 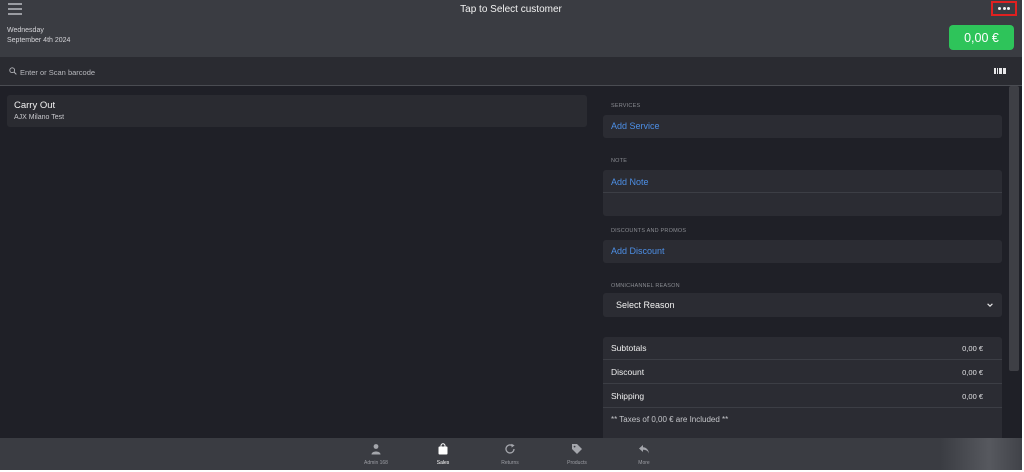 What do you see at coordinates (628, 396) in the screenshot?
I see `shipping-label: Shipping` at bounding box center [628, 396].